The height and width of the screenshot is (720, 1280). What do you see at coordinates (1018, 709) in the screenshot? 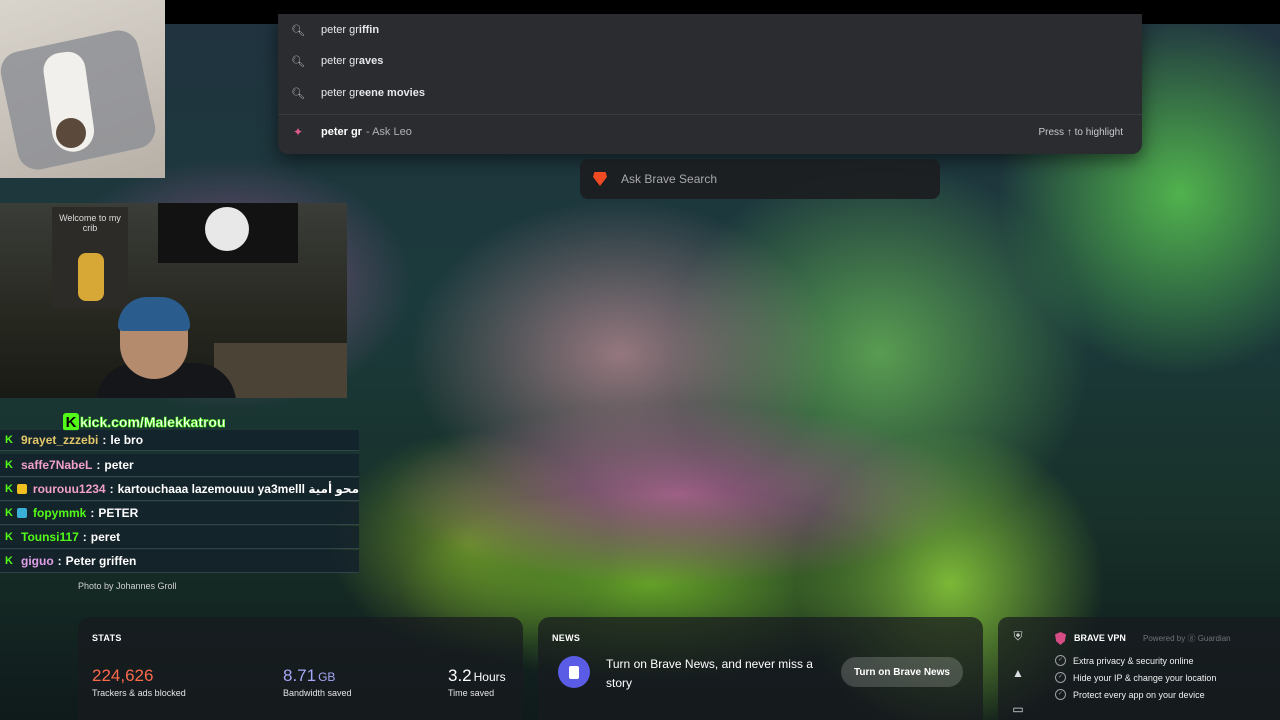
I see `camera-icon: ▭` at bounding box center [1018, 709].